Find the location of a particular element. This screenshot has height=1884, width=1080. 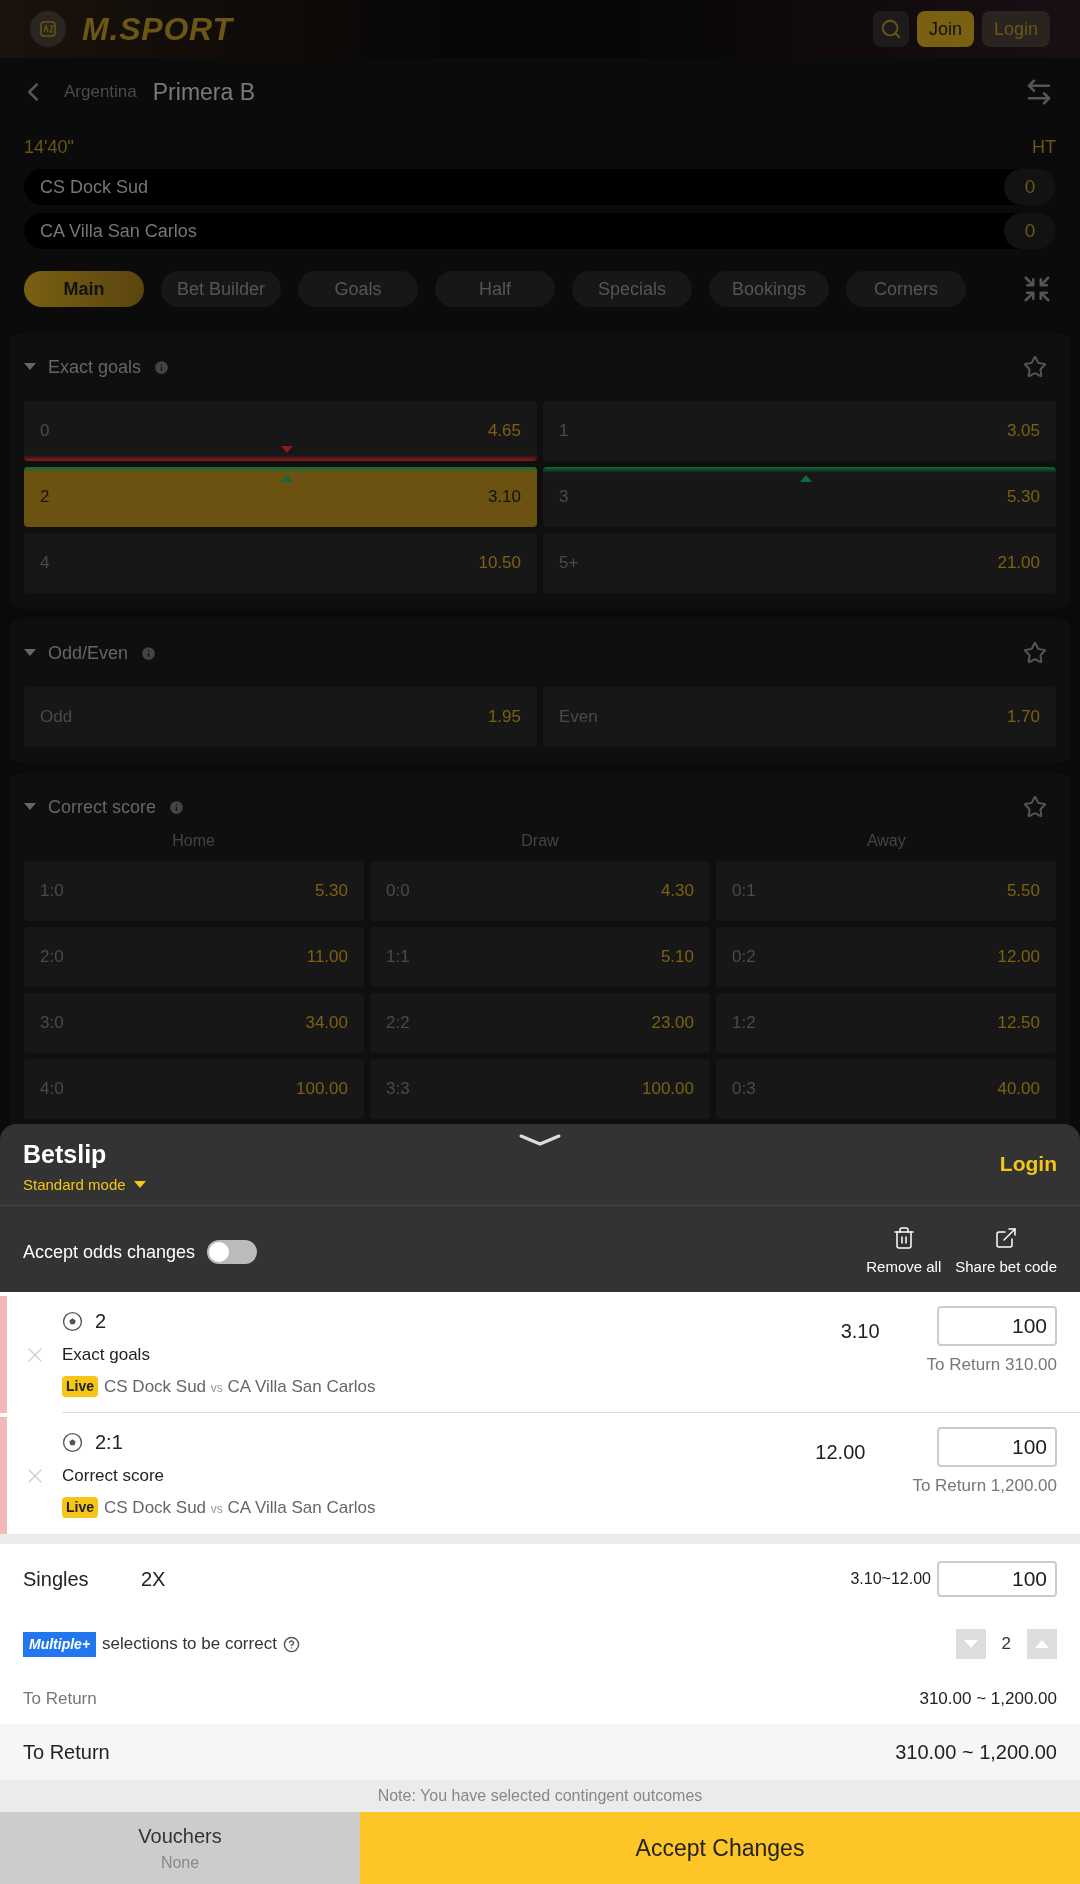

caret-icon is located at coordinates (139, 1185).